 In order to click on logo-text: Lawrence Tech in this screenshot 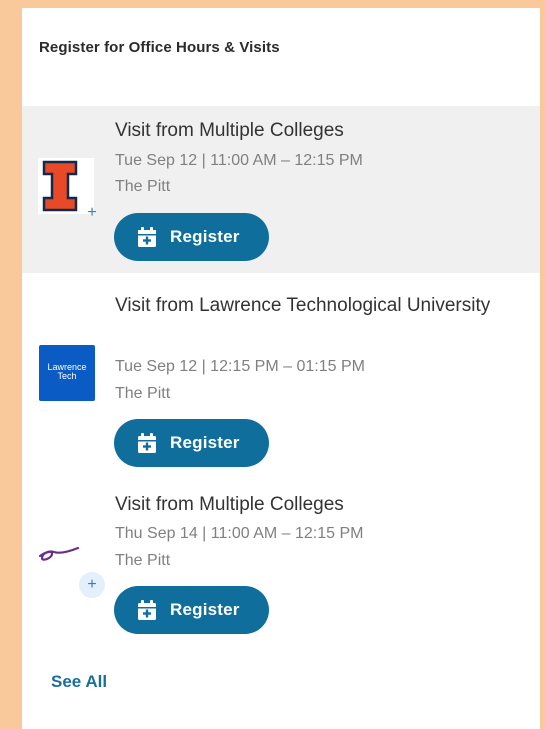, I will do `click(67, 371)`.